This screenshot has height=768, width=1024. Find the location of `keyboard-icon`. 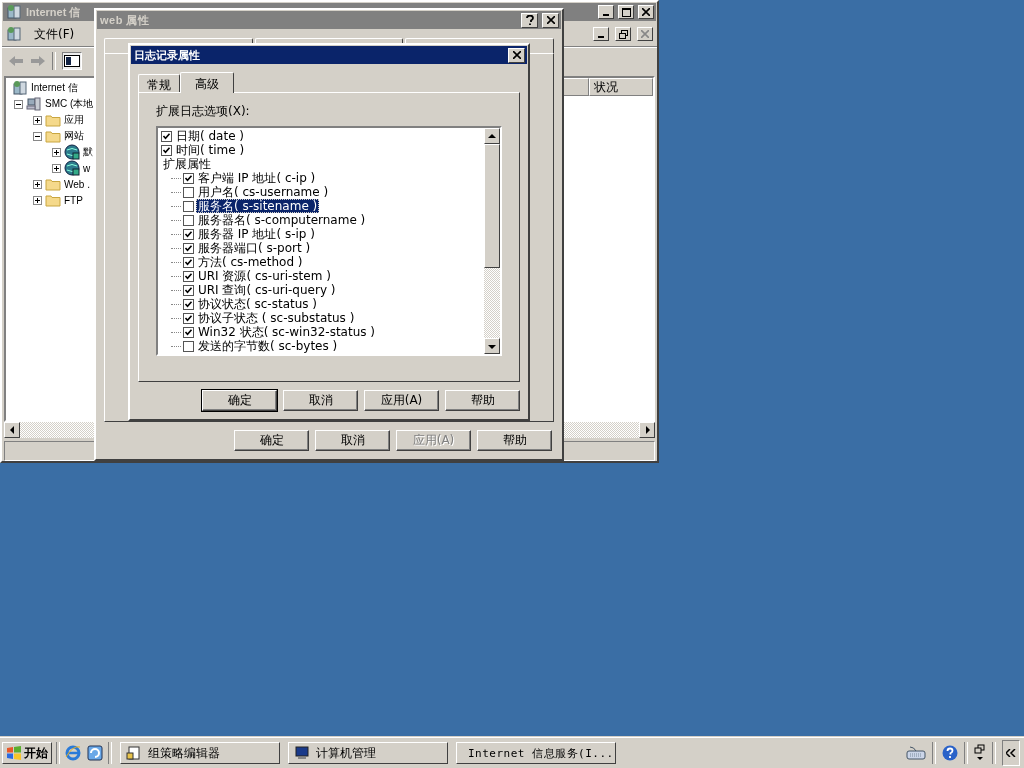

keyboard-icon is located at coordinates (916, 753).